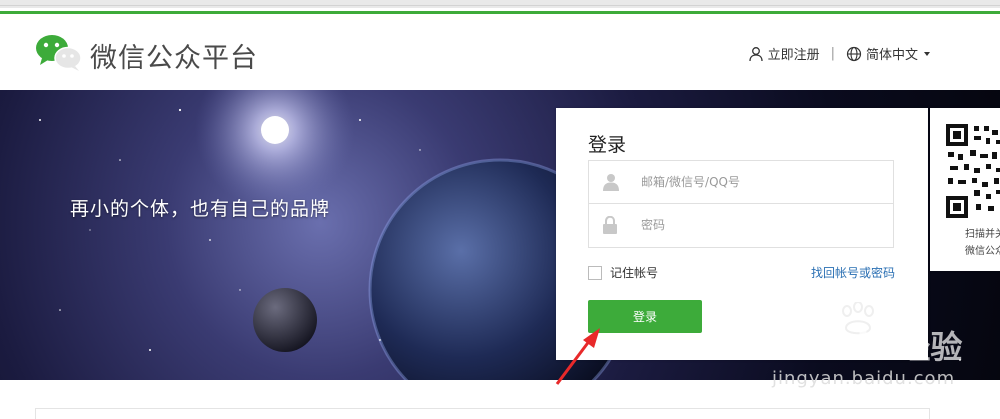 The height and width of the screenshot is (419, 1000). I want to click on globe-icon, so click(854, 53).